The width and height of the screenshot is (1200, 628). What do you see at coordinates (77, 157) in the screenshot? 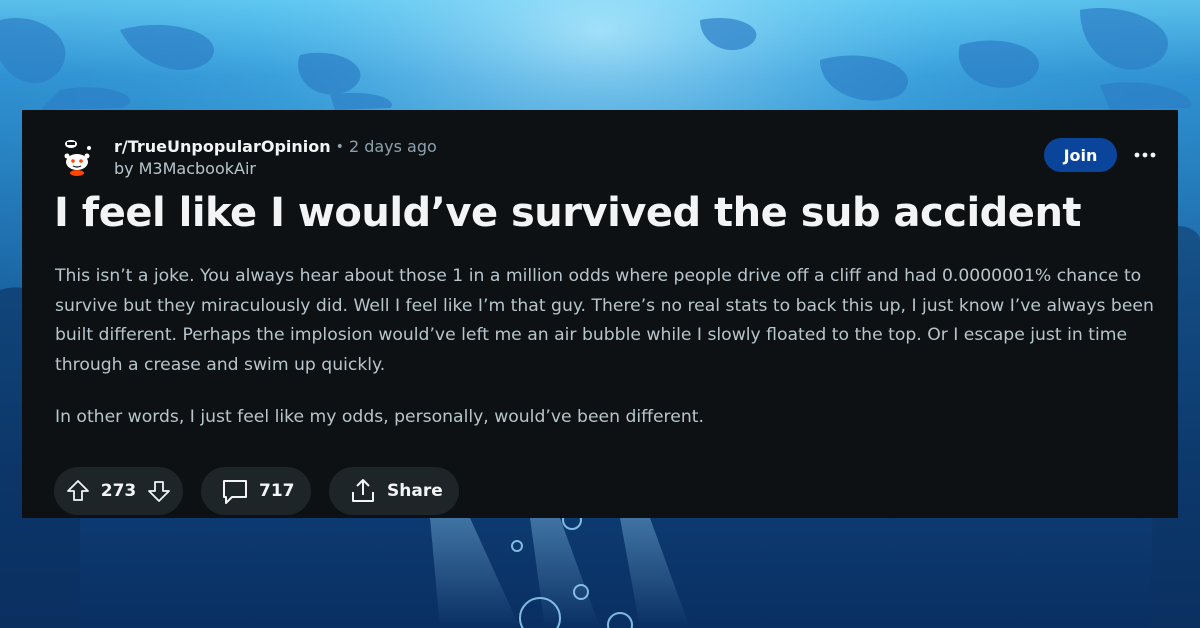
I see `snoo-avatar-icon` at bounding box center [77, 157].